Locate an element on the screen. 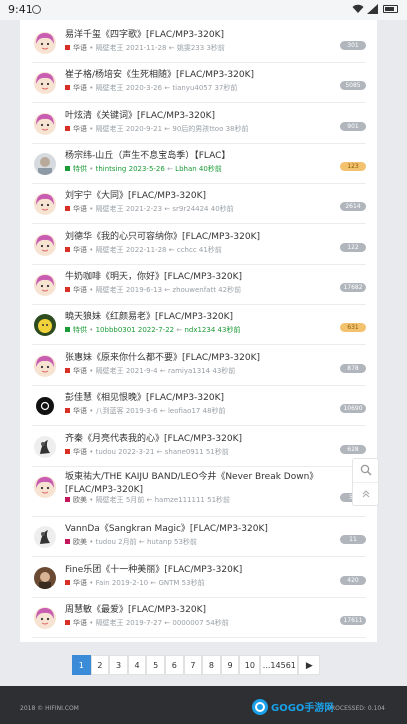  page-5-button: 5 is located at coordinates (155, 665).